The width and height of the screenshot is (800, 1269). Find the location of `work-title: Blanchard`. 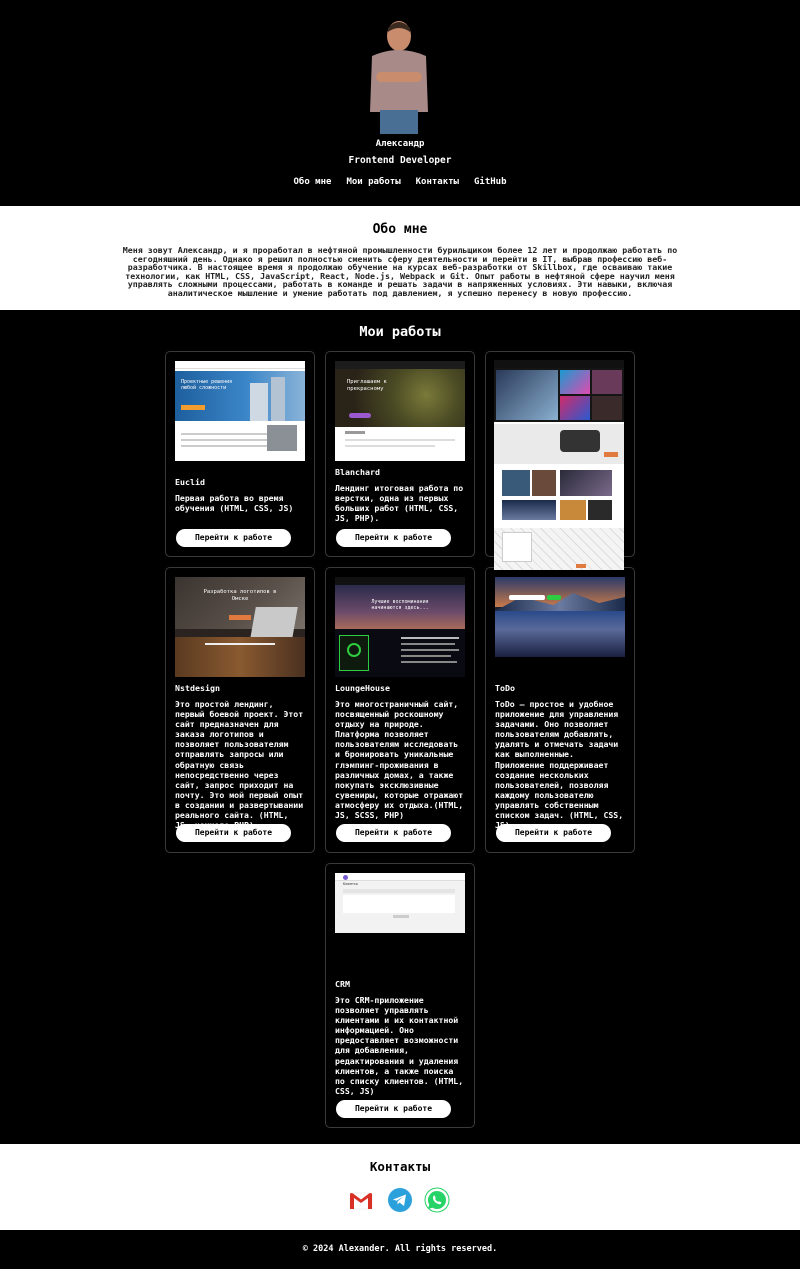

work-title: Blanchard is located at coordinates (357, 472).